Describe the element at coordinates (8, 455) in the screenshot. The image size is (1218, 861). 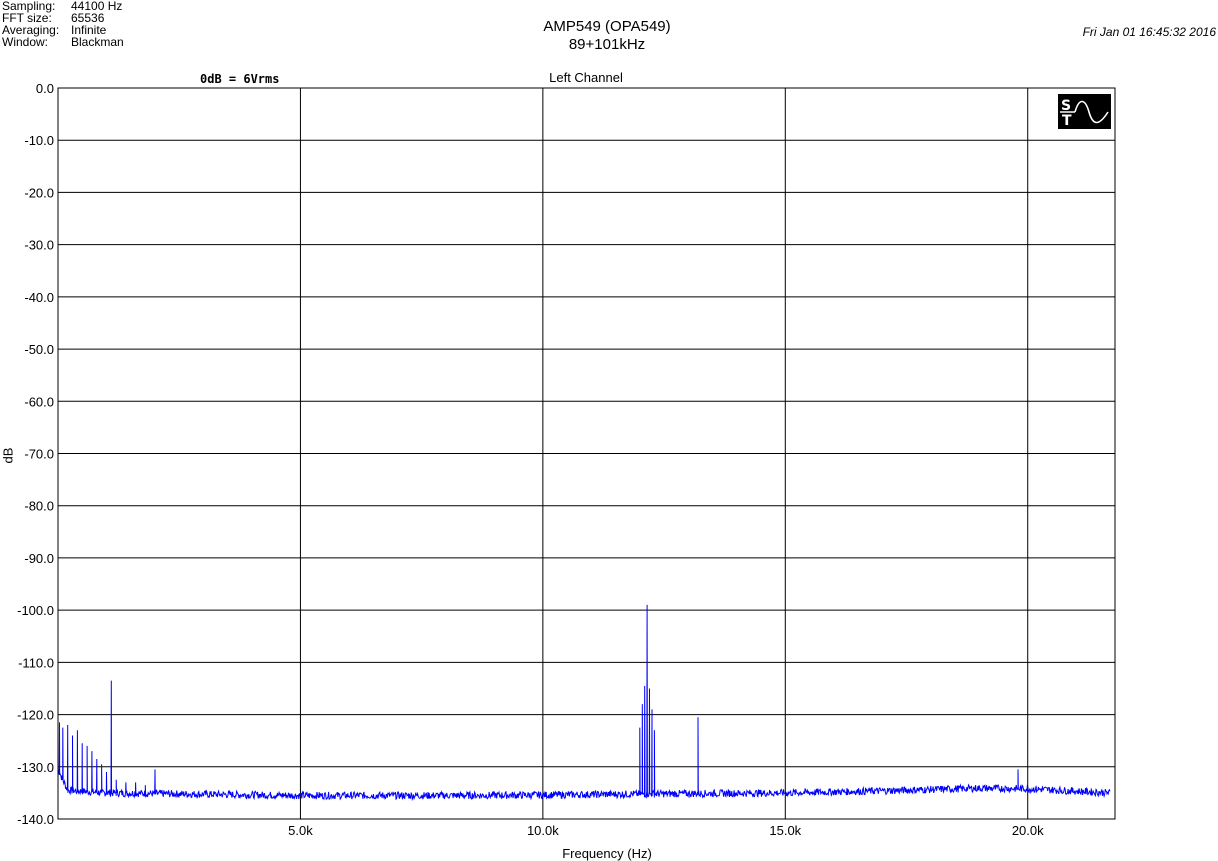
I see `y-axis-label: dB` at that location.